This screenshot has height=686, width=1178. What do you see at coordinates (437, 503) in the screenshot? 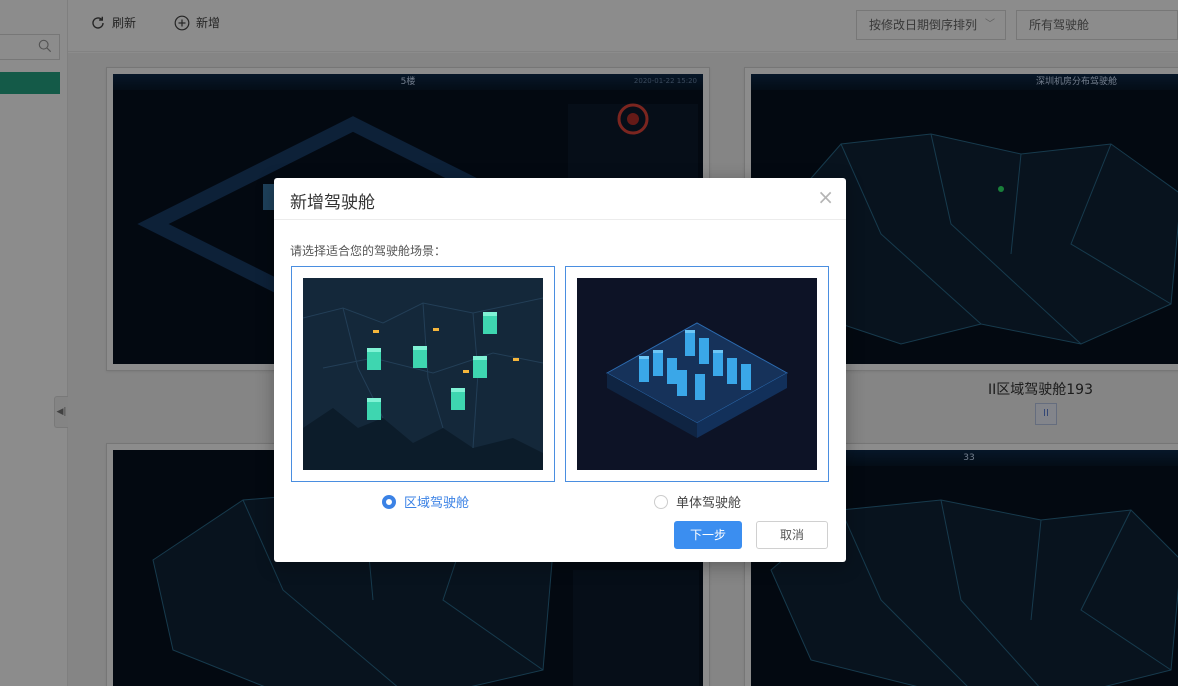
I see `radio-regional-label: 区域驾驶舱` at bounding box center [437, 503].